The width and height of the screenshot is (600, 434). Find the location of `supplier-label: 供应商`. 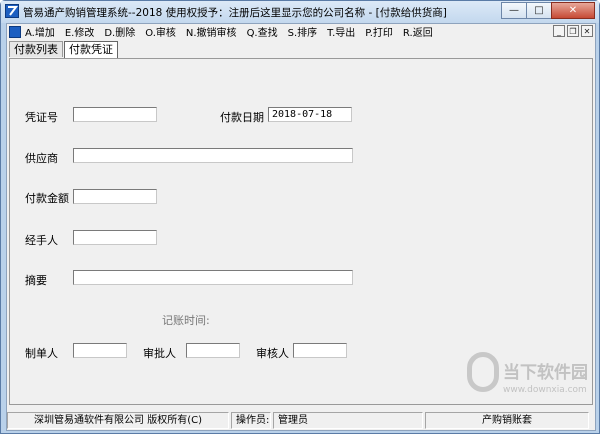

supplier-label: 供应商 is located at coordinates (41, 158).